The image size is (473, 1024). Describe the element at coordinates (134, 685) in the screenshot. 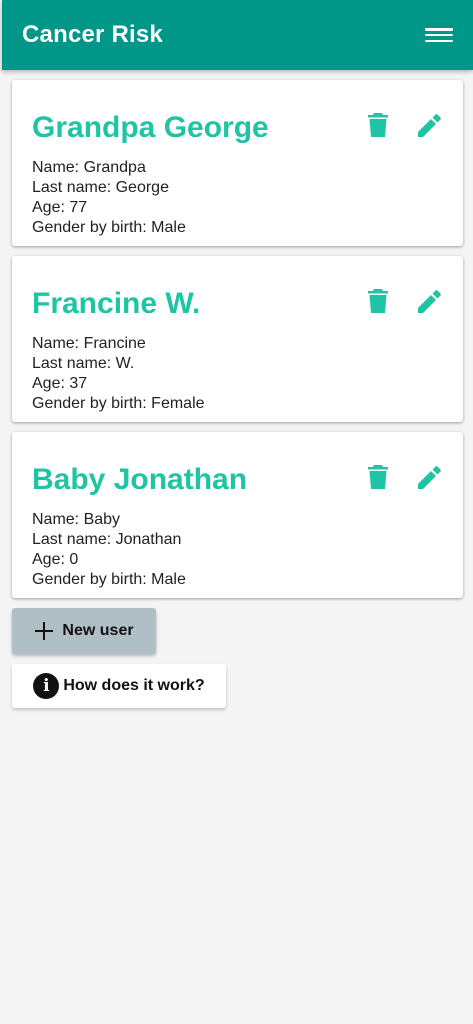

I see `how-does-it-work-label: How does it work?` at that location.